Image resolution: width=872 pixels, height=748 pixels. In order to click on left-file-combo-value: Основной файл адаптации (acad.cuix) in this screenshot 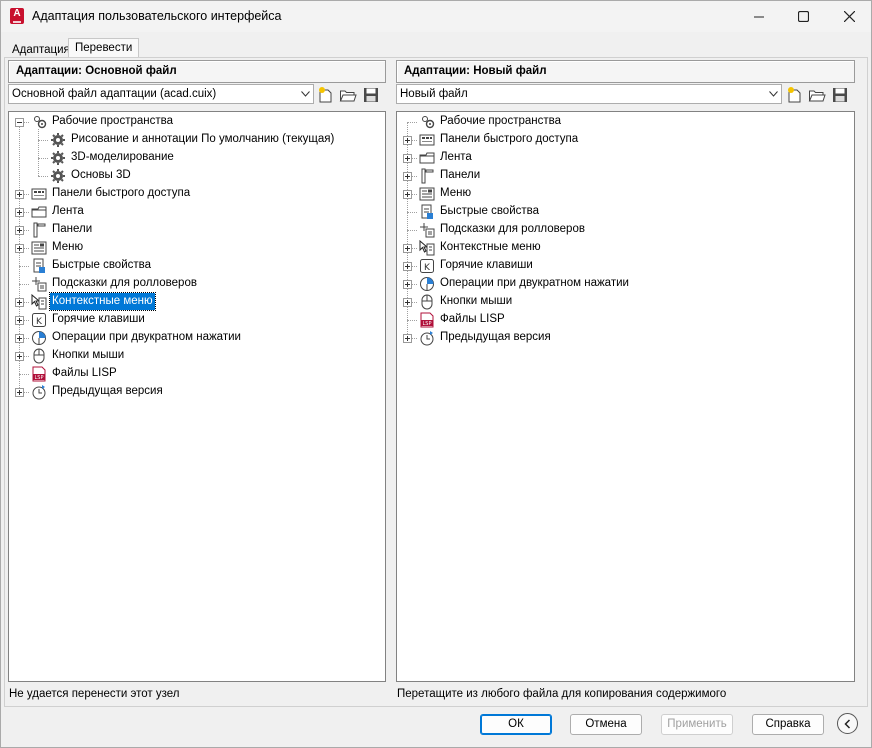, I will do `click(114, 94)`.